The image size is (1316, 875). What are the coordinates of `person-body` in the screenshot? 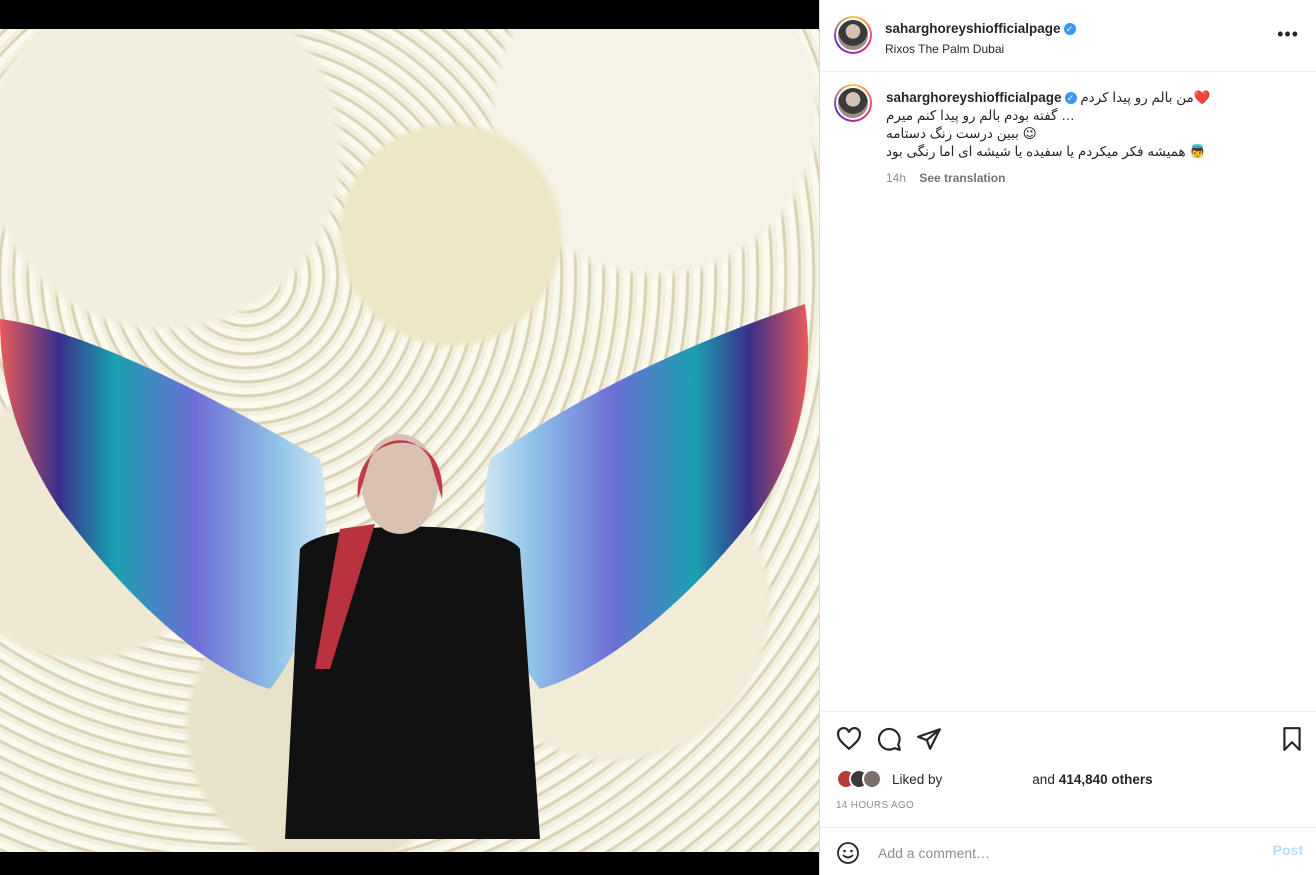 It's located at (412, 682).